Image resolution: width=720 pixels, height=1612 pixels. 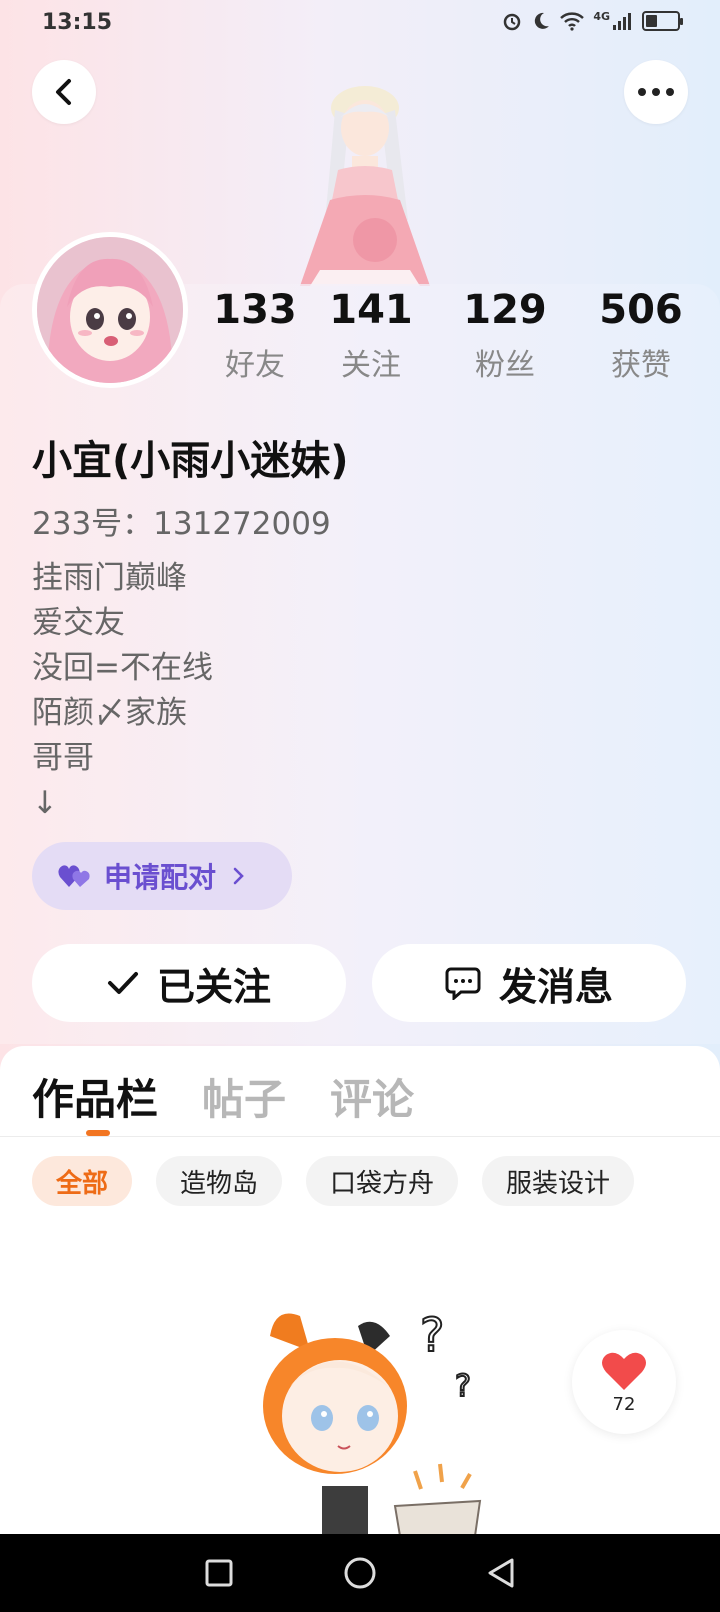 I want to click on stat-label: 关注, so click(x=371, y=365).